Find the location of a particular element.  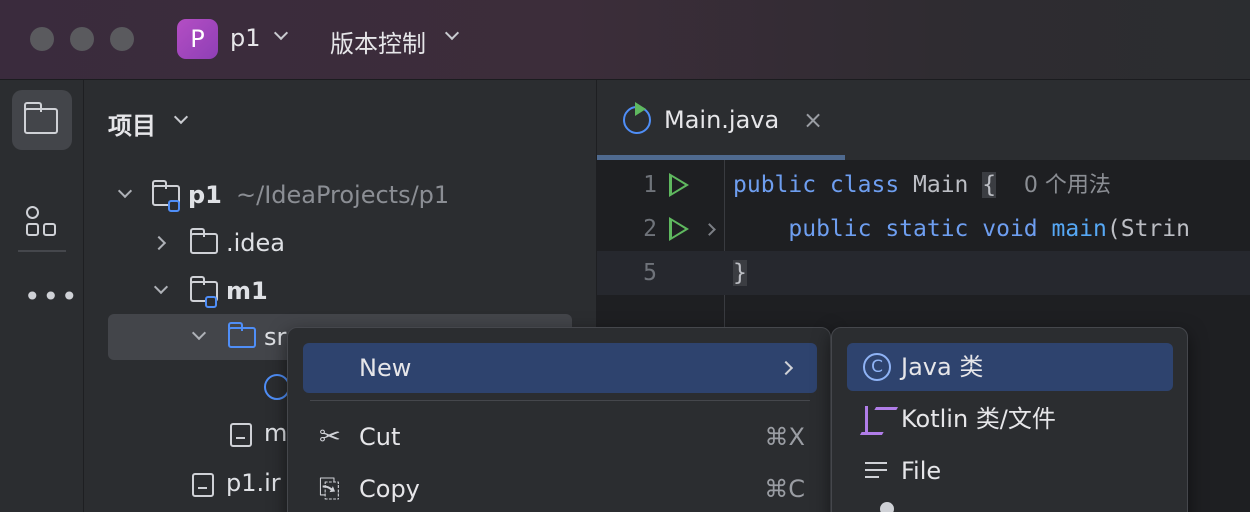

menu-item-new: New is located at coordinates (560, 368).